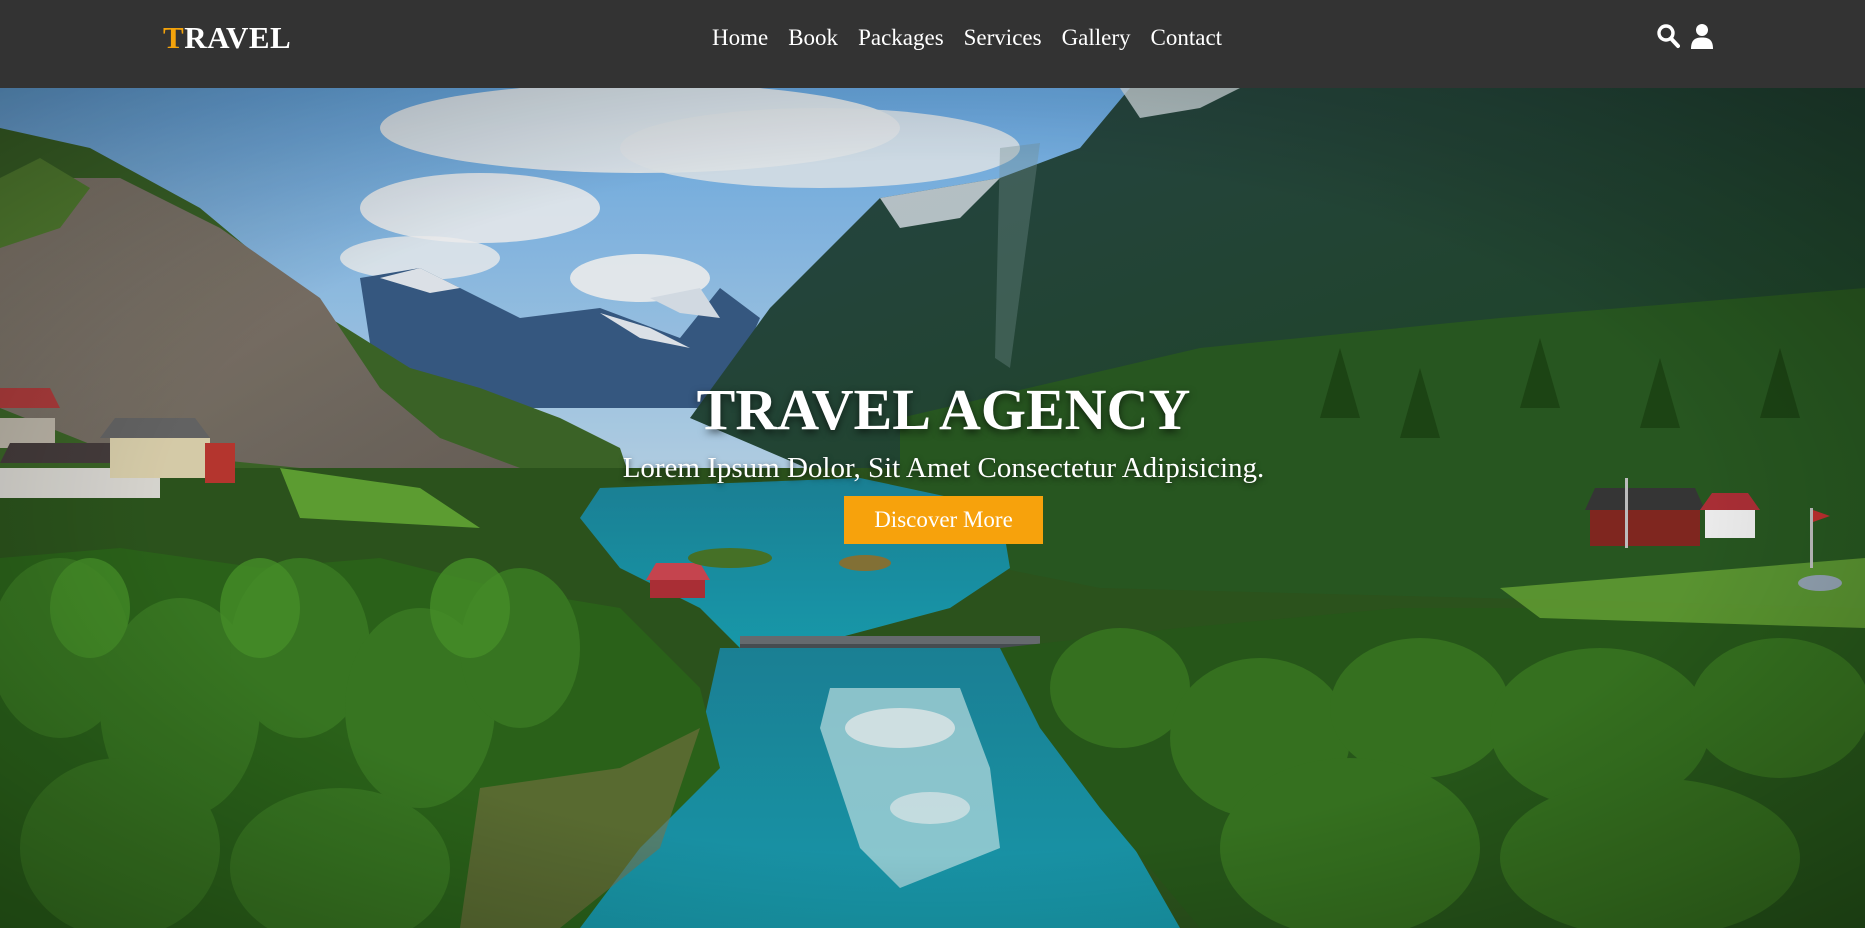 This screenshot has height=928, width=1865. I want to click on logo-accent-letter: T, so click(174, 37).